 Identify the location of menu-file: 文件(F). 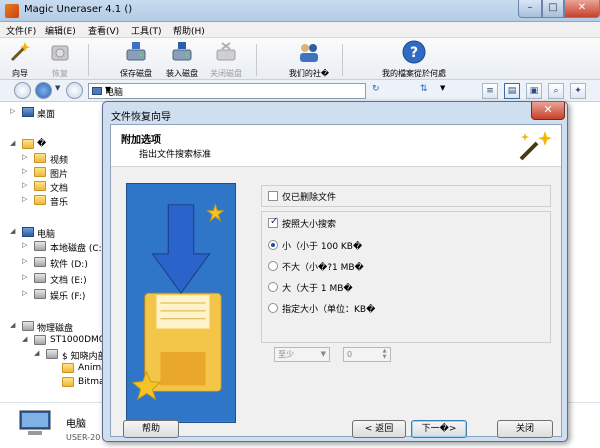
(21, 30).